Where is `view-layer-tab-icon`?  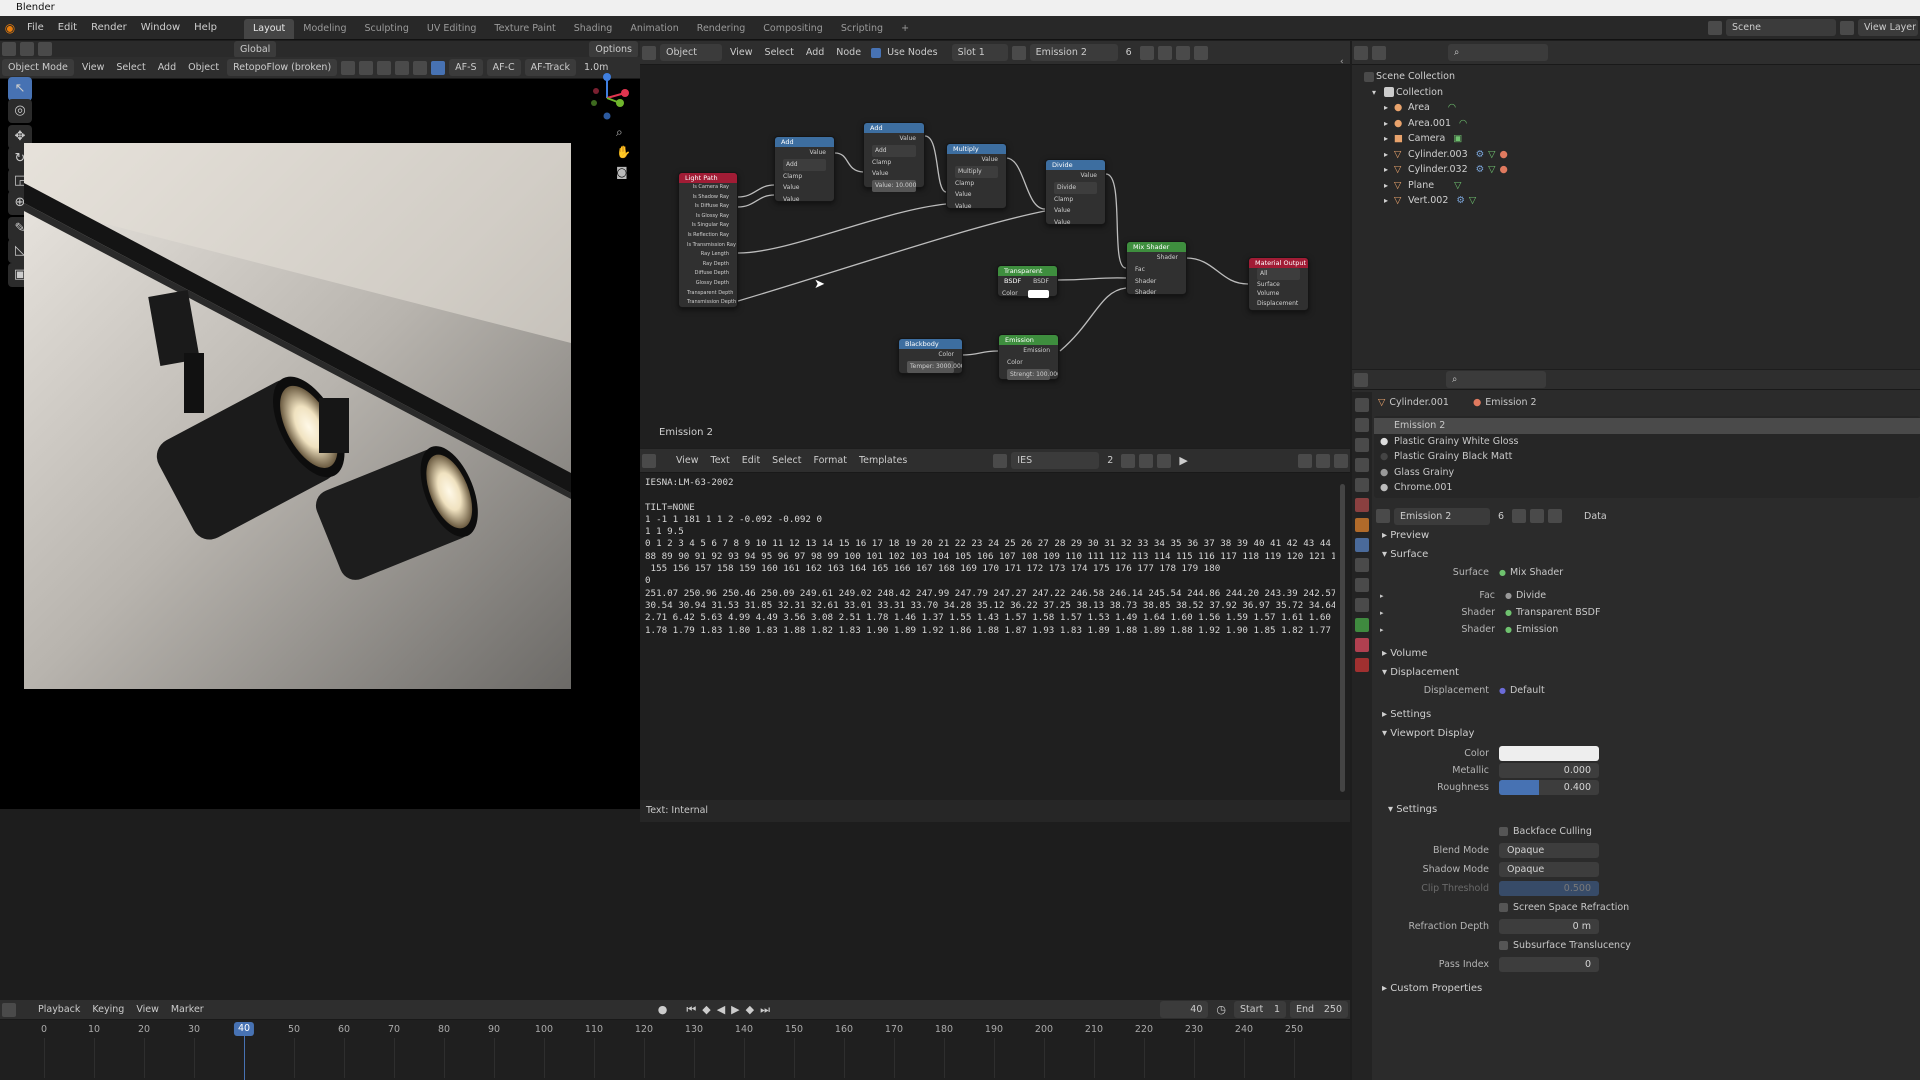 view-layer-tab-icon is located at coordinates (1362, 465).